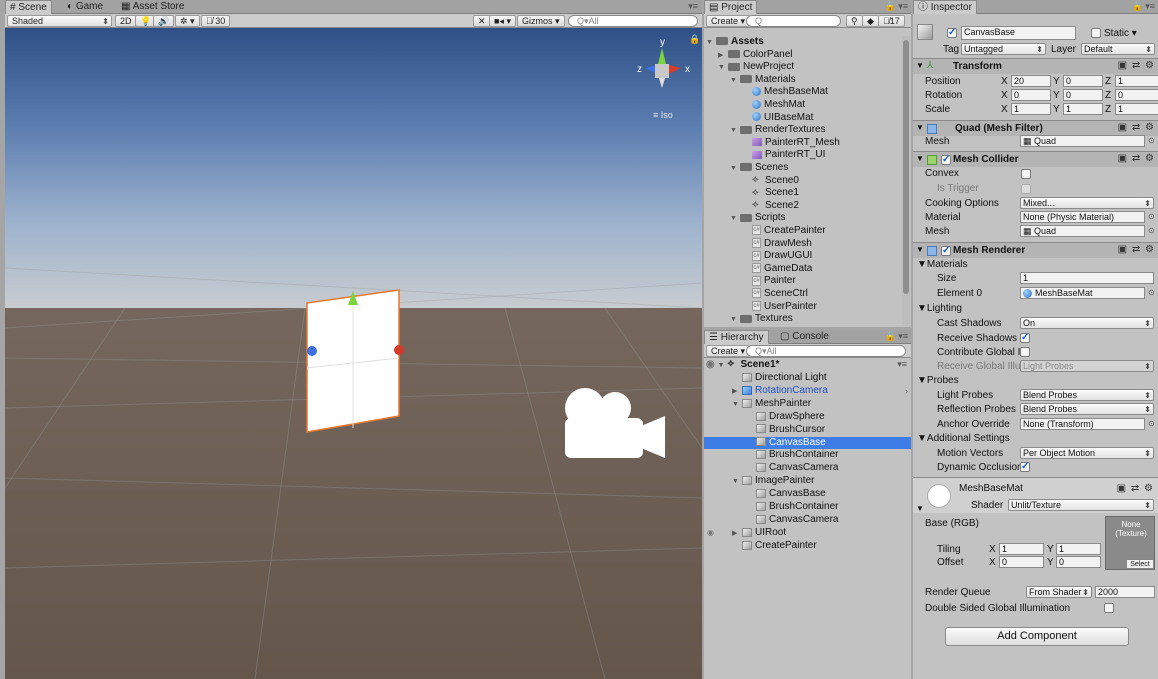  I want to click on materials-foldout: ▼Materials, so click(942, 264).